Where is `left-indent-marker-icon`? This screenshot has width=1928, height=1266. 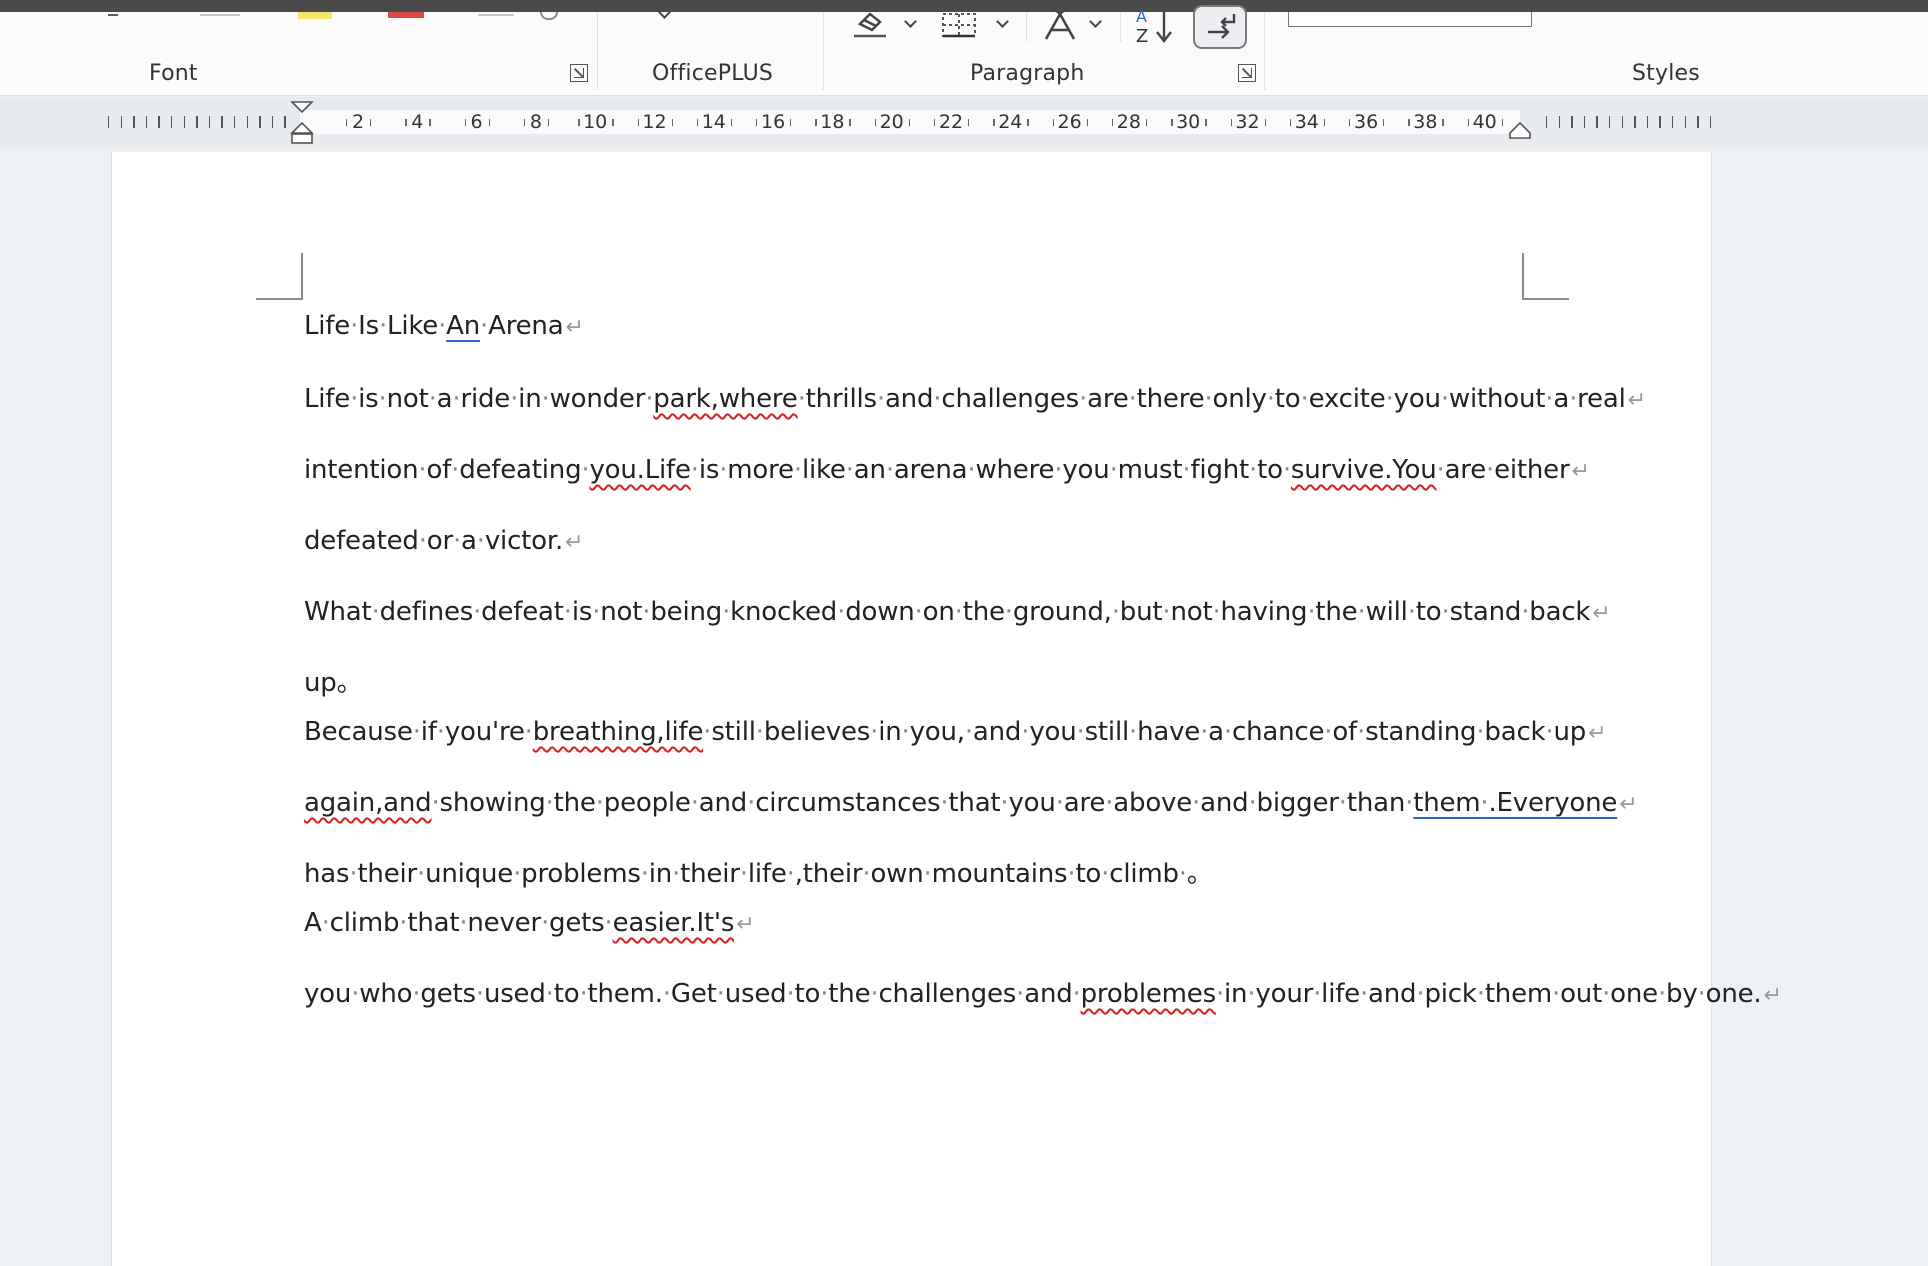
left-indent-marker-icon is located at coordinates (302, 123).